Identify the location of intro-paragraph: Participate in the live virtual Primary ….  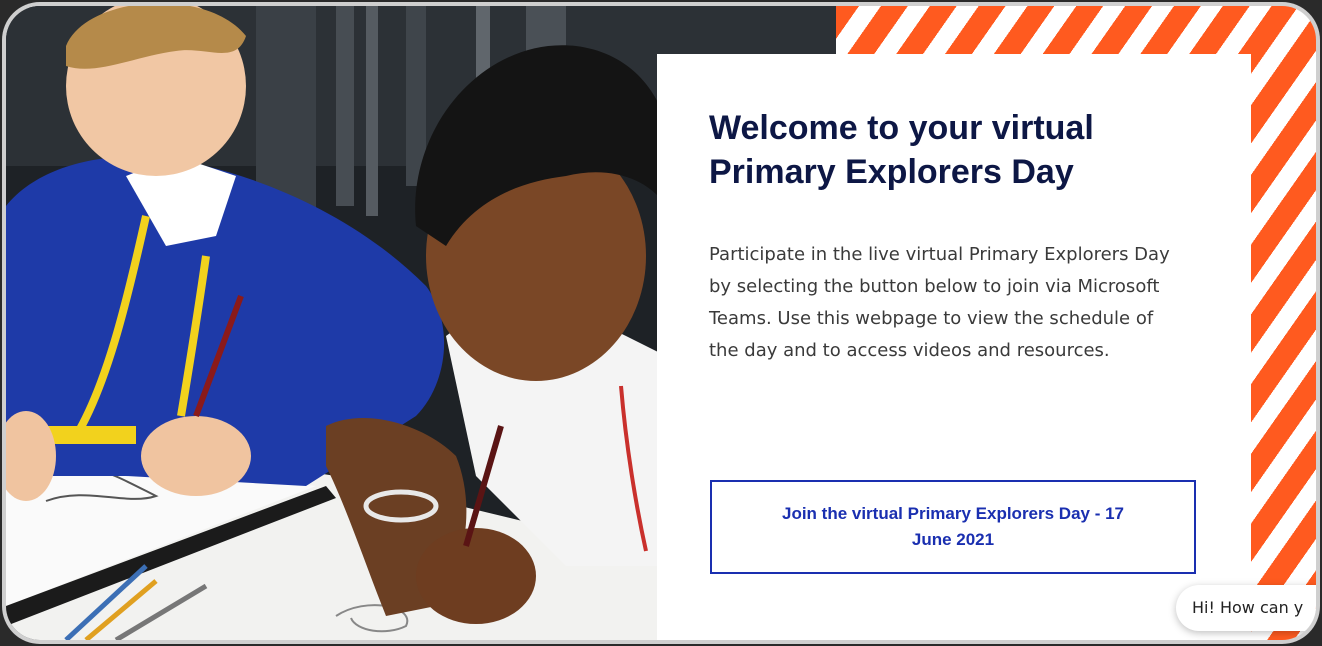
(939, 302).